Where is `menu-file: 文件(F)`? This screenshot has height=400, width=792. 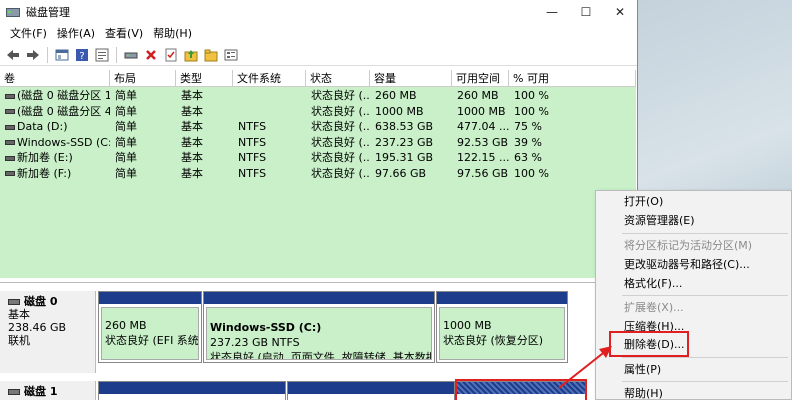 menu-file: 文件(F) is located at coordinates (28, 34).